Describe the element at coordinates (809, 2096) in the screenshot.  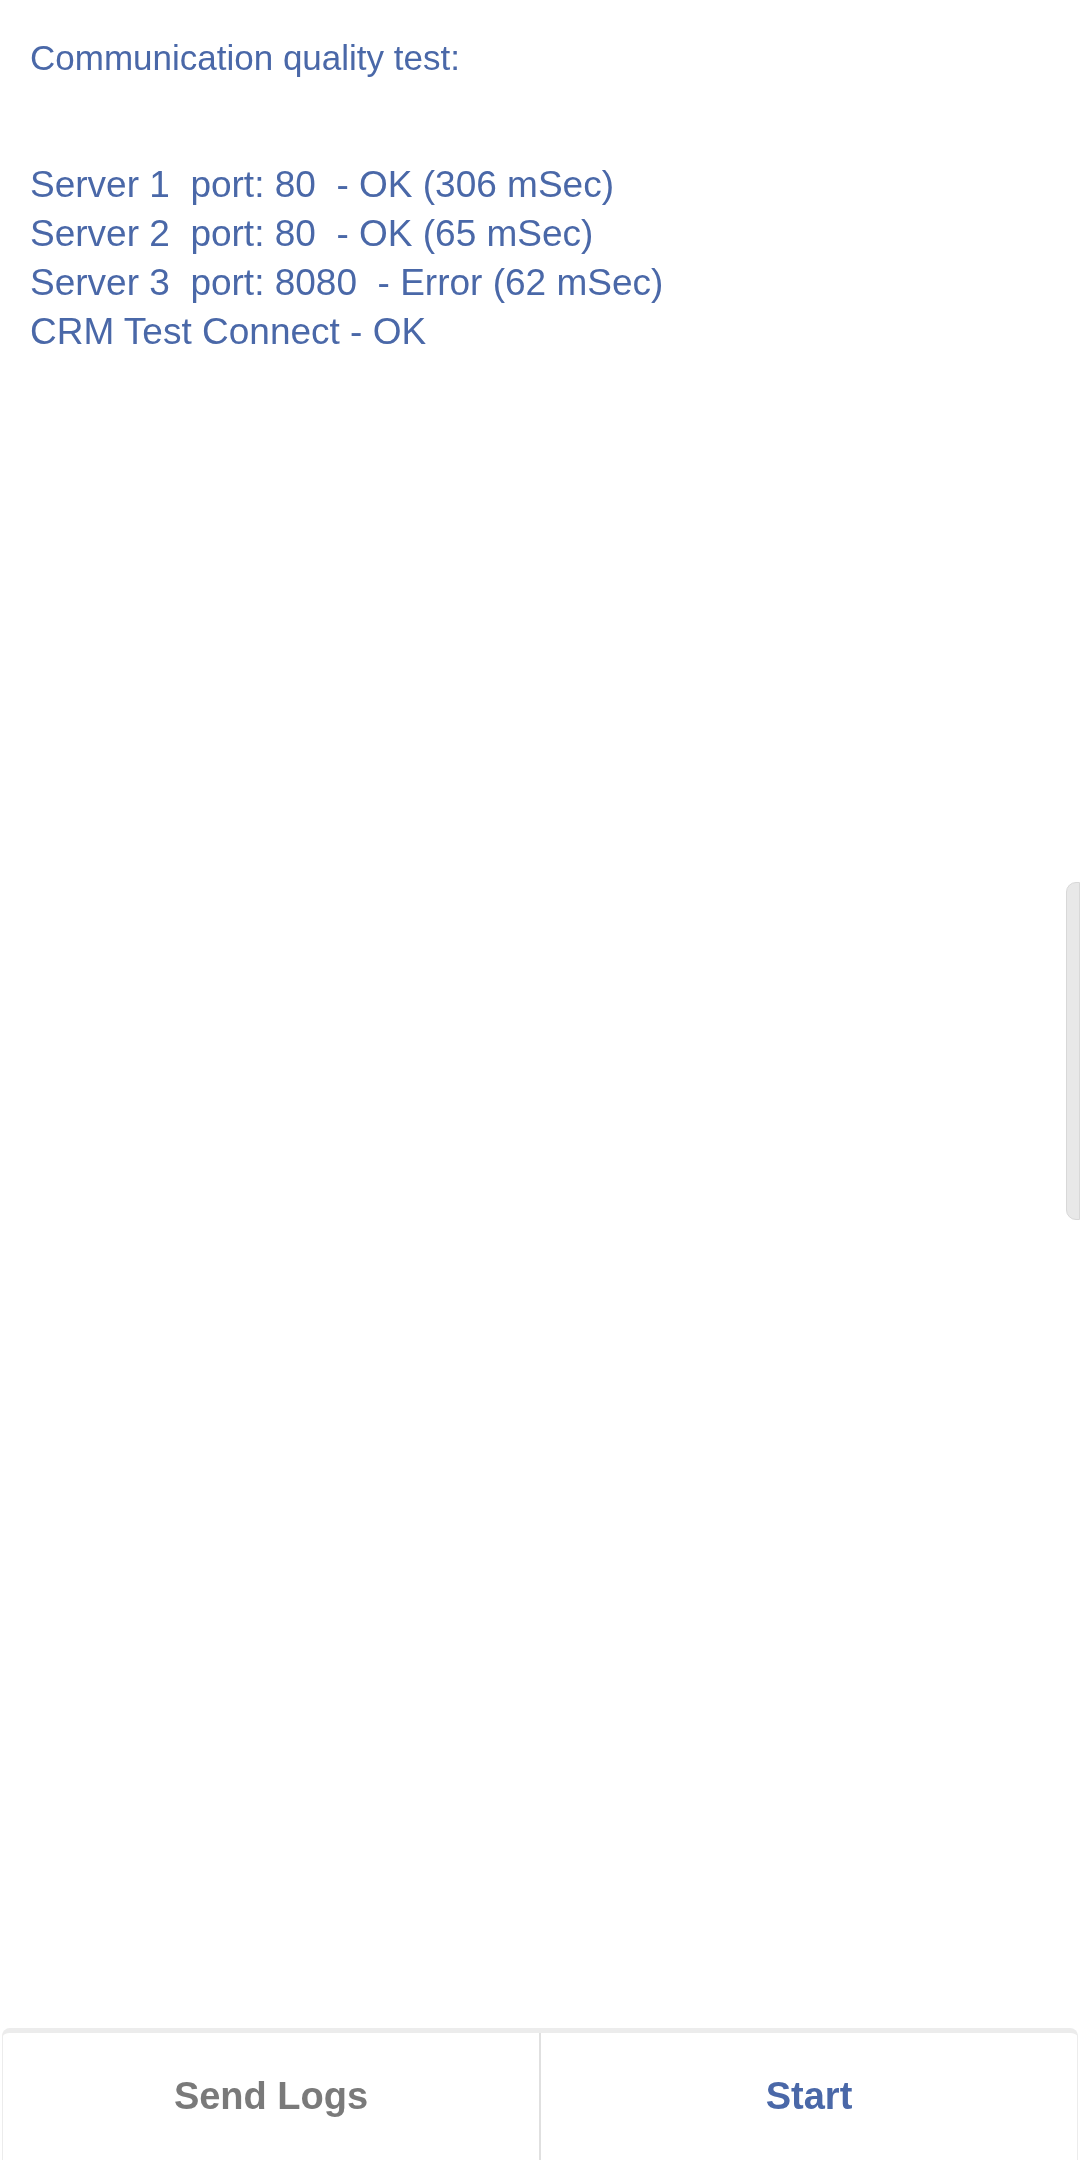
I see `start-button: Start` at that location.